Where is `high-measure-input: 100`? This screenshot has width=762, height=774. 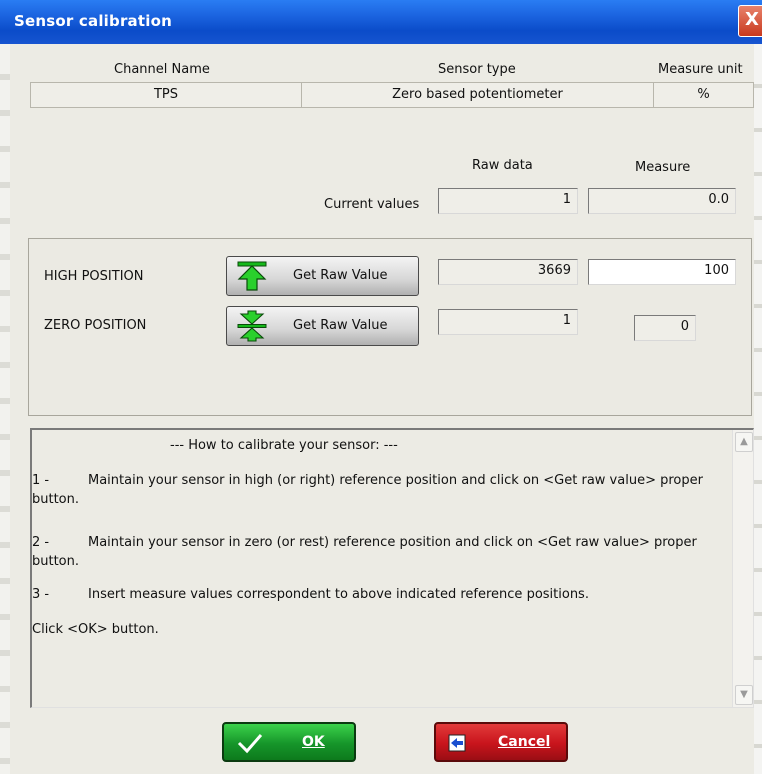
high-measure-input: 100 is located at coordinates (662, 272).